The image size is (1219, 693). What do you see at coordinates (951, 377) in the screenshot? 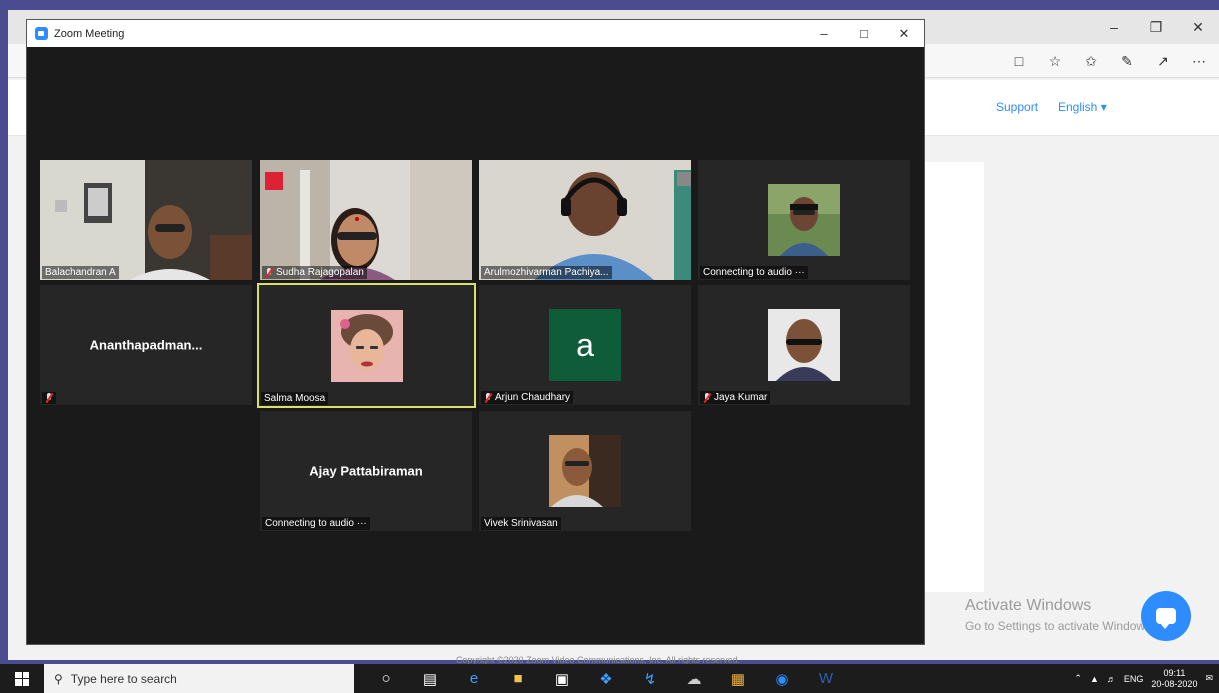
I see `page-content-panel` at bounding box center [951, 377].